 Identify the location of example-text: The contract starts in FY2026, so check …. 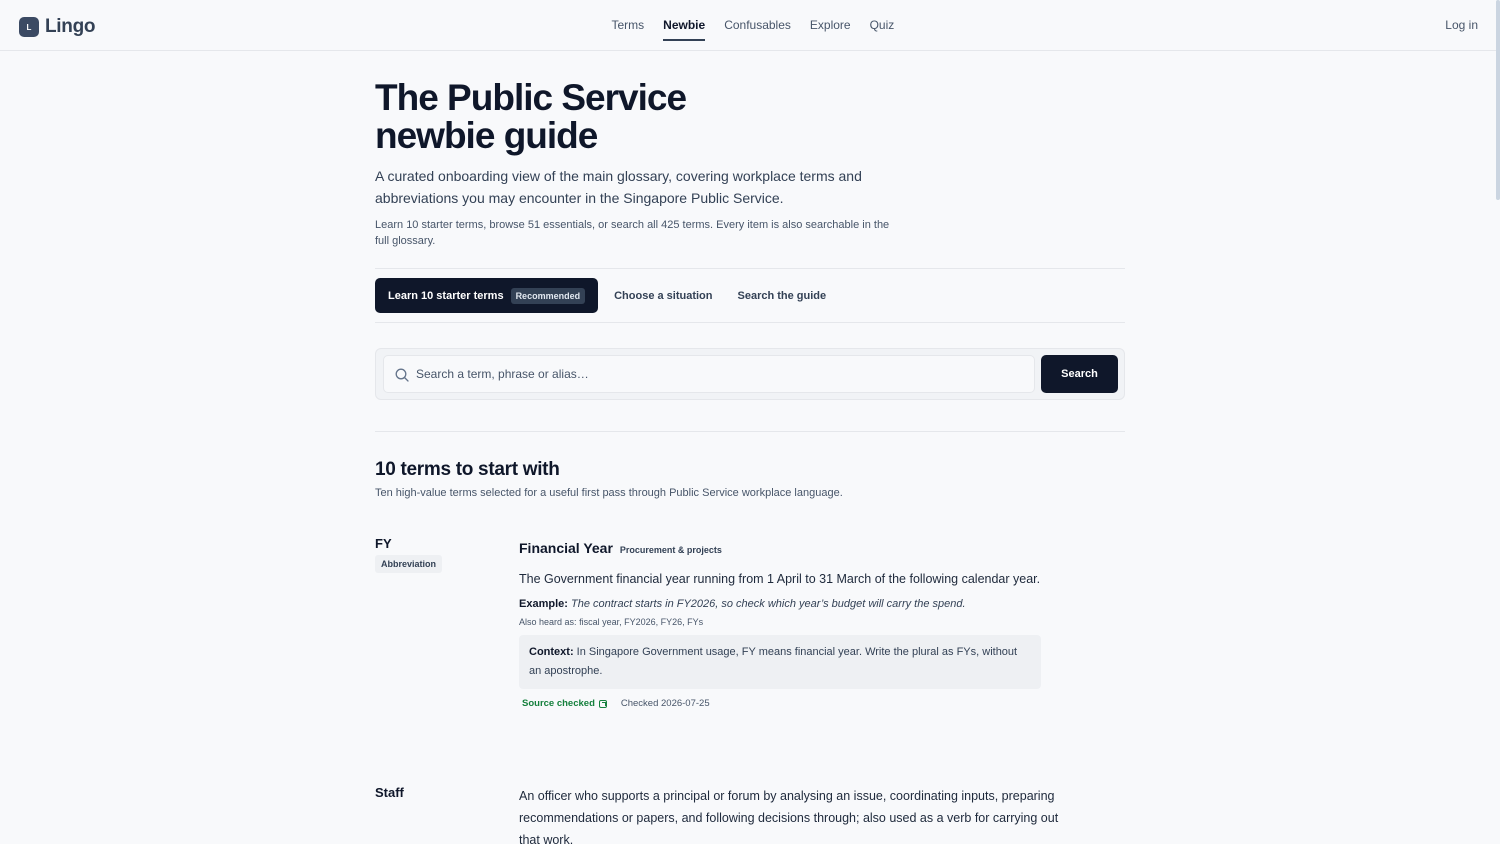
(768, 604).